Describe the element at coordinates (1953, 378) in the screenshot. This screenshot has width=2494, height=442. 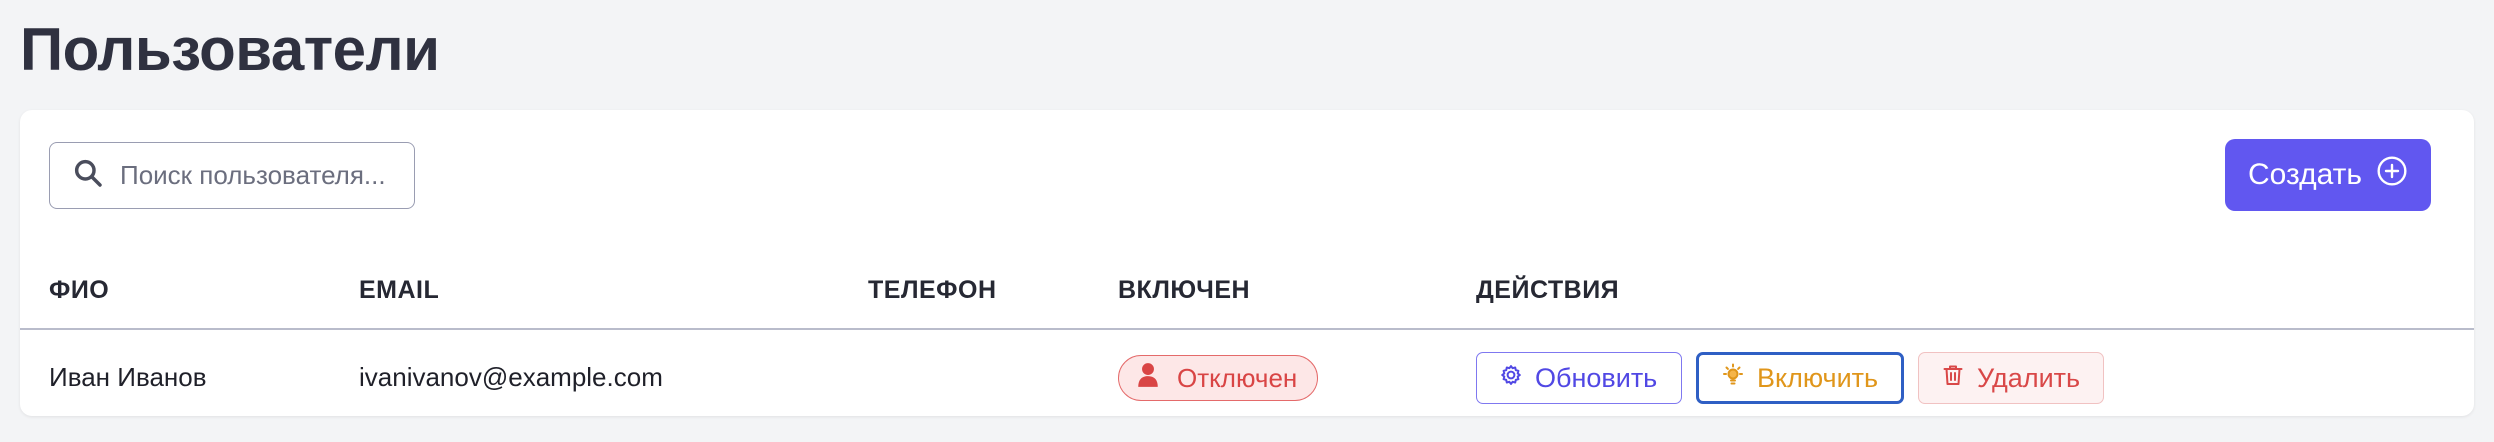
I see `trash-icon` at that location.